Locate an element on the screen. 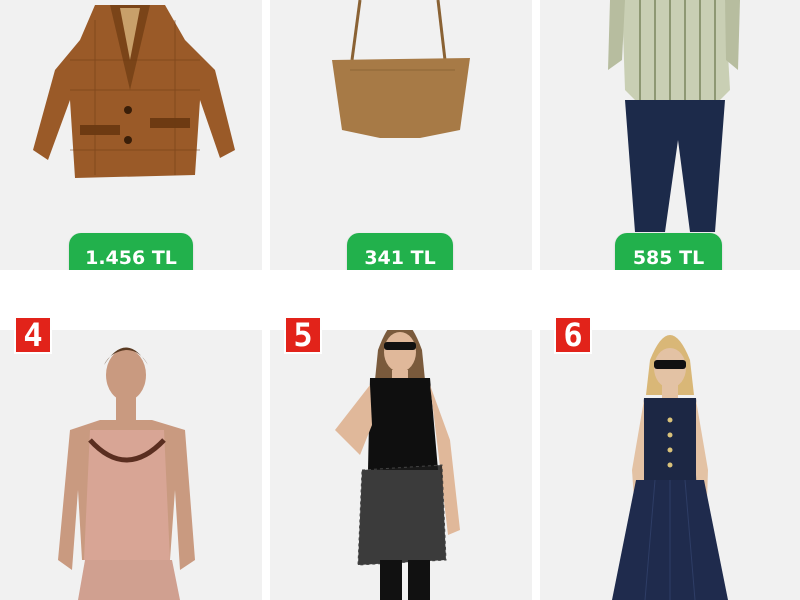  product-card-blazer: 1.456 TL is located at coordinates (131, 135).